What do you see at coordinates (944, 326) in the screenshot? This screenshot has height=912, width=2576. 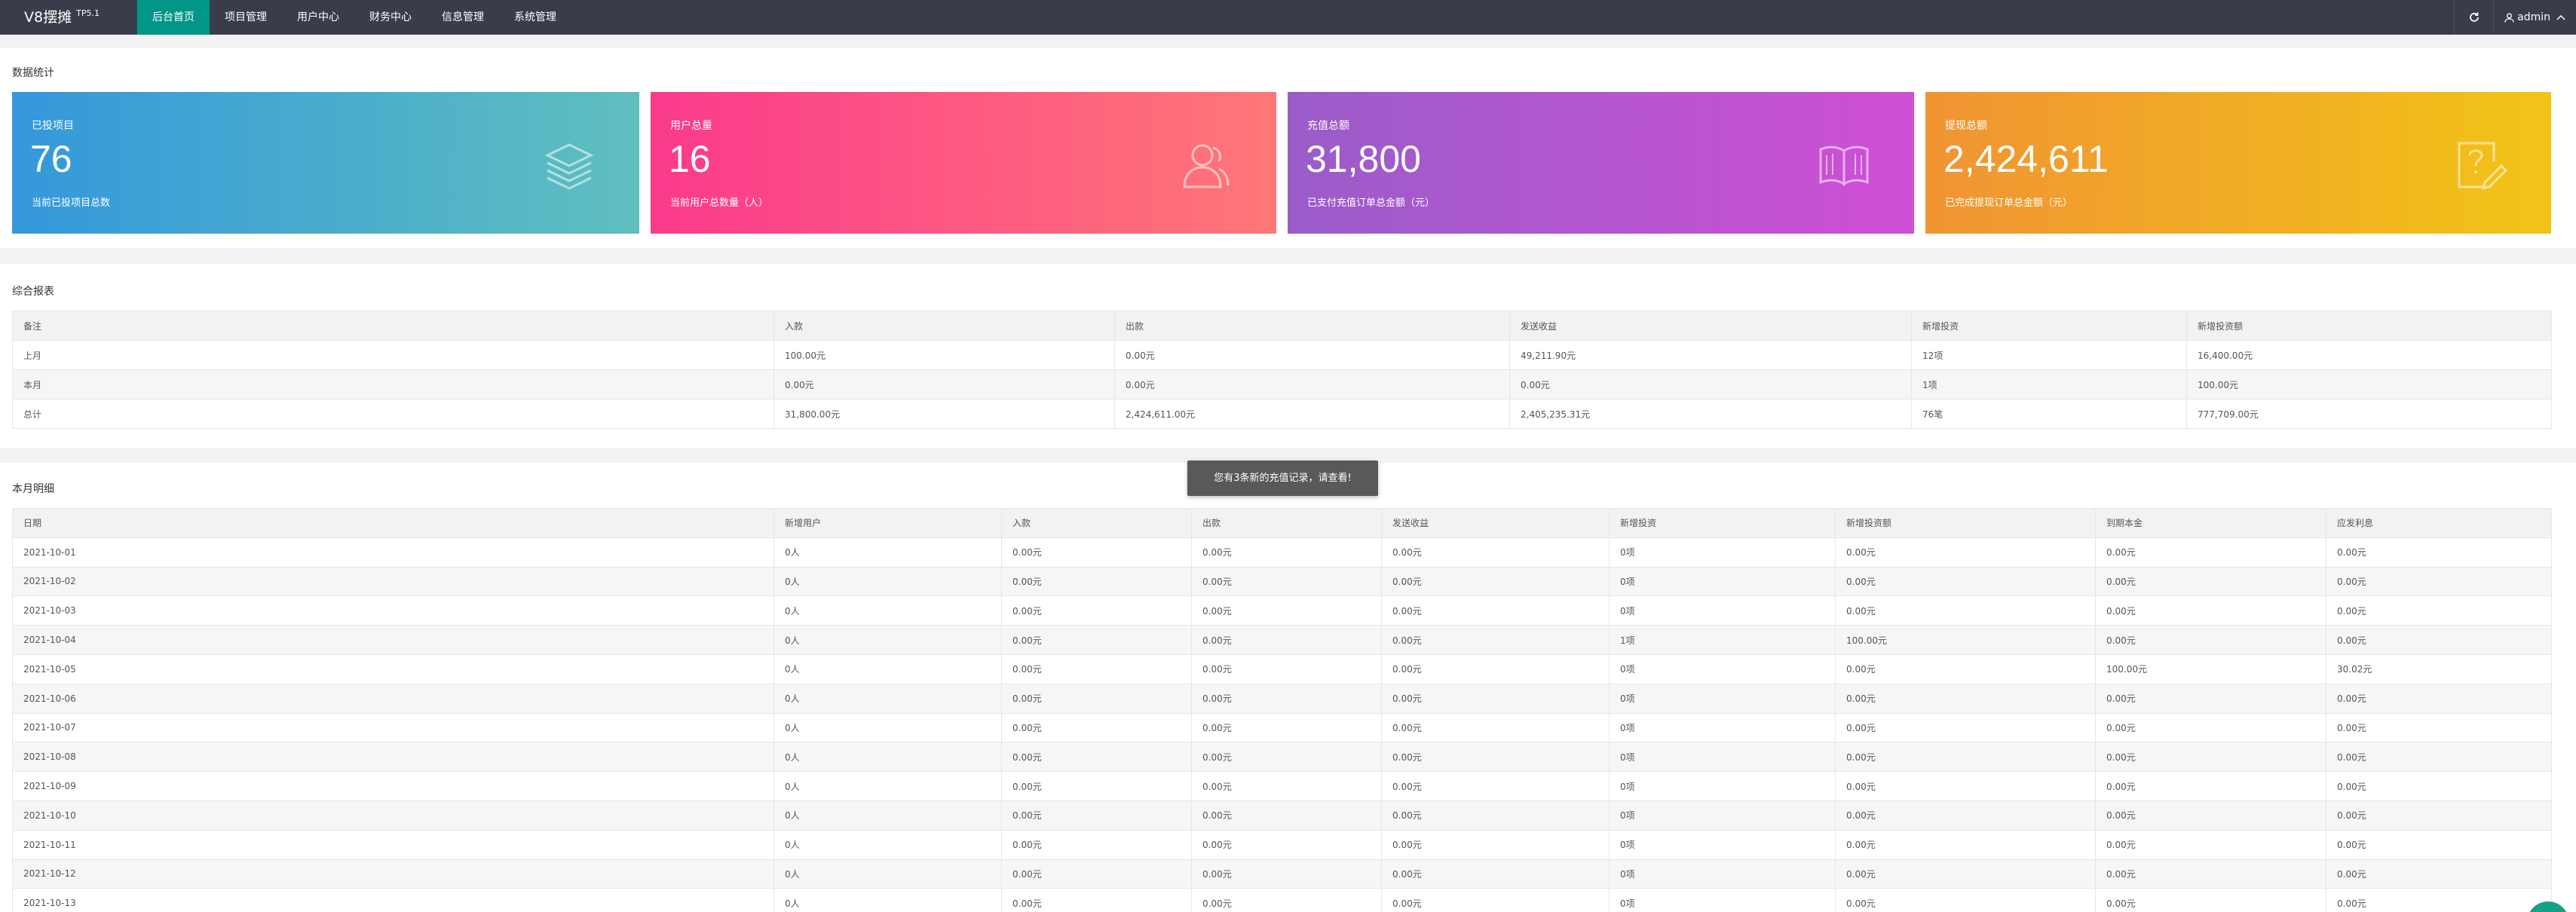 I see `column-header: 入款` at bounding box center [944, 326].